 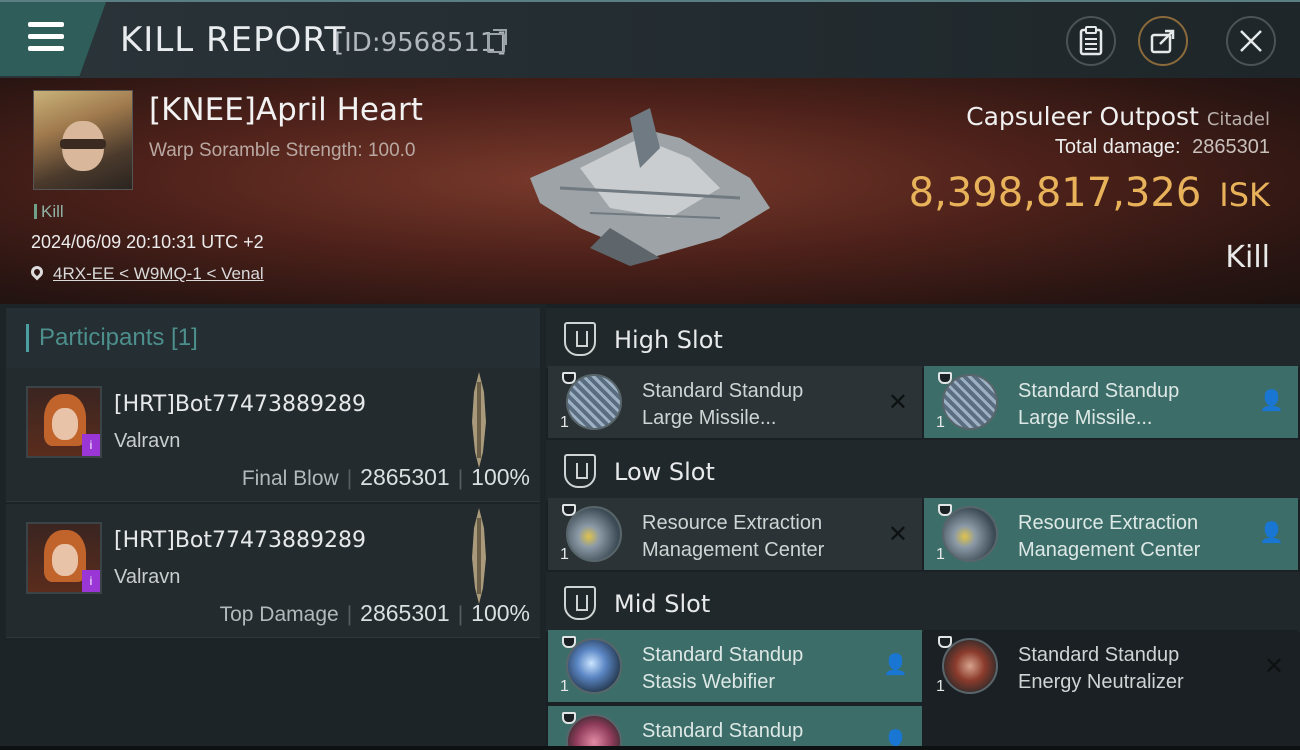 I want to click on module-item: 1 Resource Extraction Management Center 👤, so click(x=1111, y=534).